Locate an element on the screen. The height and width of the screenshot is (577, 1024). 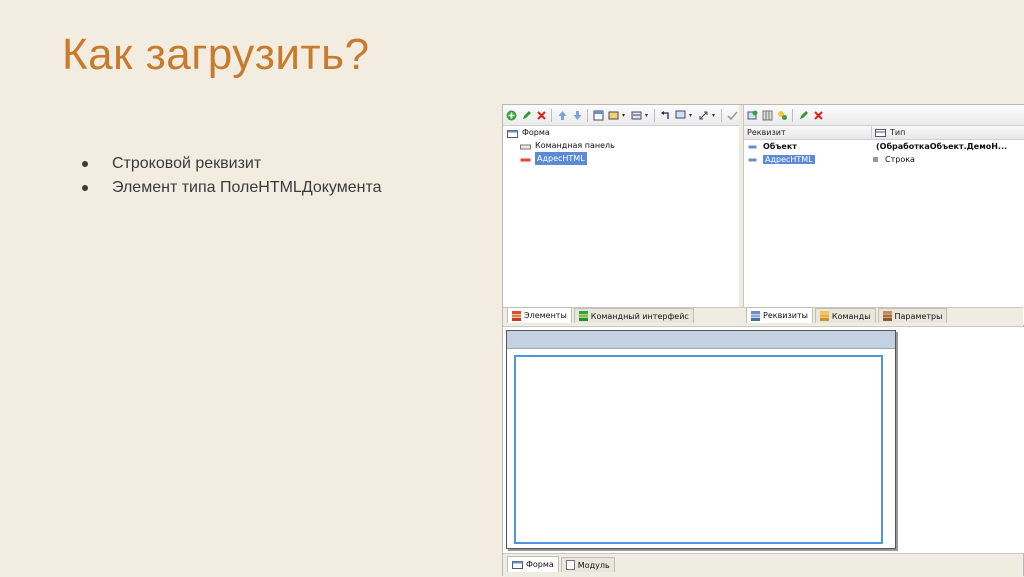
form-preview is located at coordinates (701, 439).